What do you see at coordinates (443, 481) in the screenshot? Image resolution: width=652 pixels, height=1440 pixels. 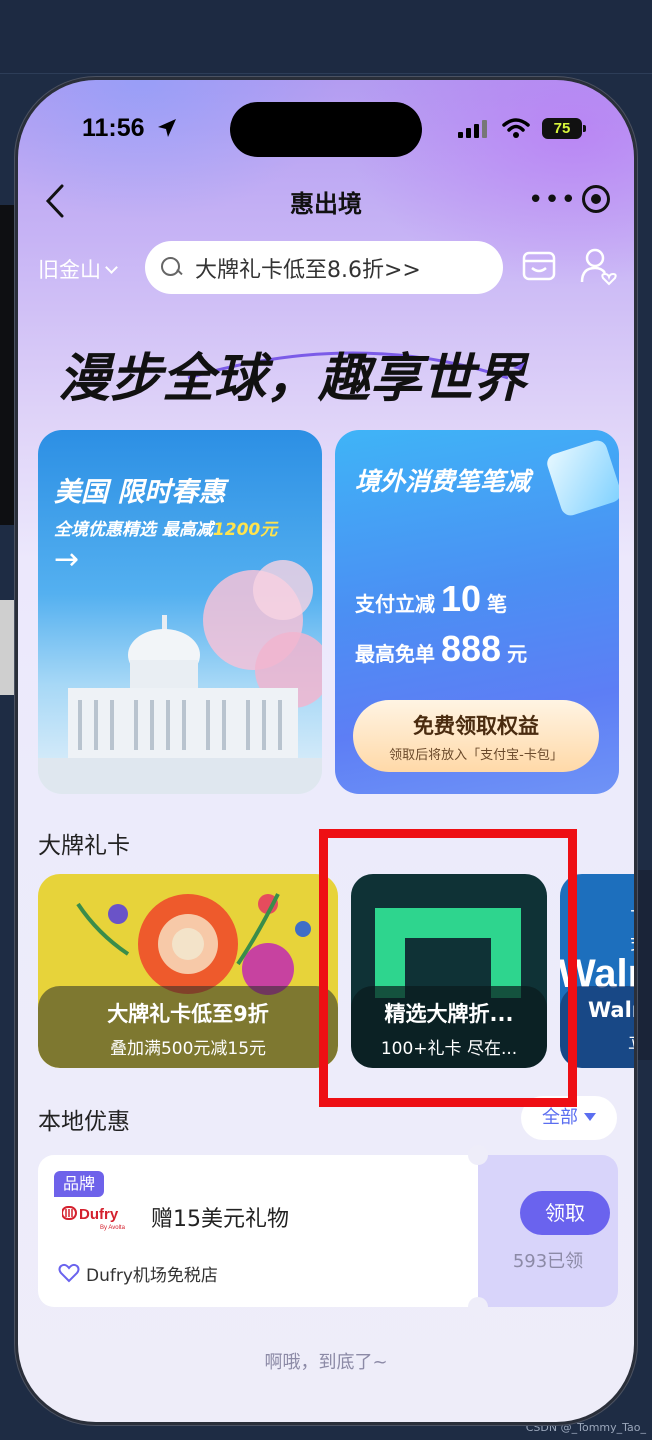 I see `promo-spend-title: 境外消费笔笔减` at bounding box center [443, 481].